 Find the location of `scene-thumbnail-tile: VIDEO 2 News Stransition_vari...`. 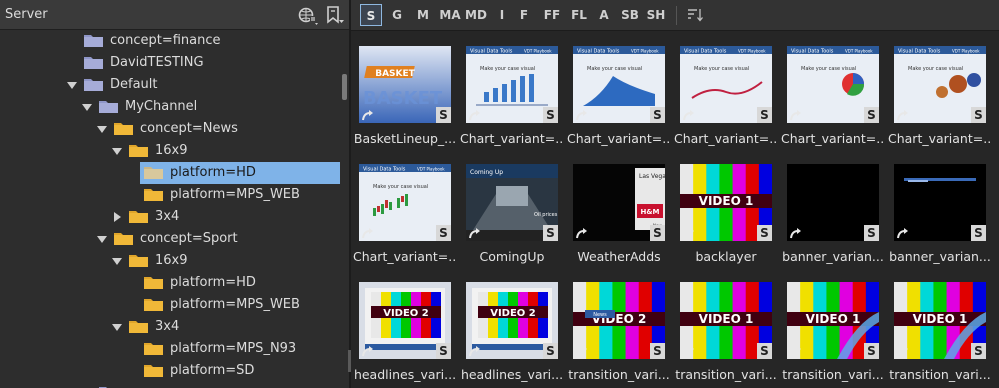

scene-thumbnail-tile: VIDEO 2 News Stransition_vari... is located at coordinates (619, 334).